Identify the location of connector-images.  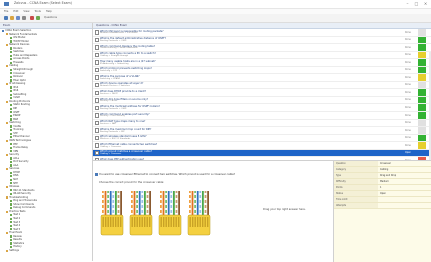
(156, 215).